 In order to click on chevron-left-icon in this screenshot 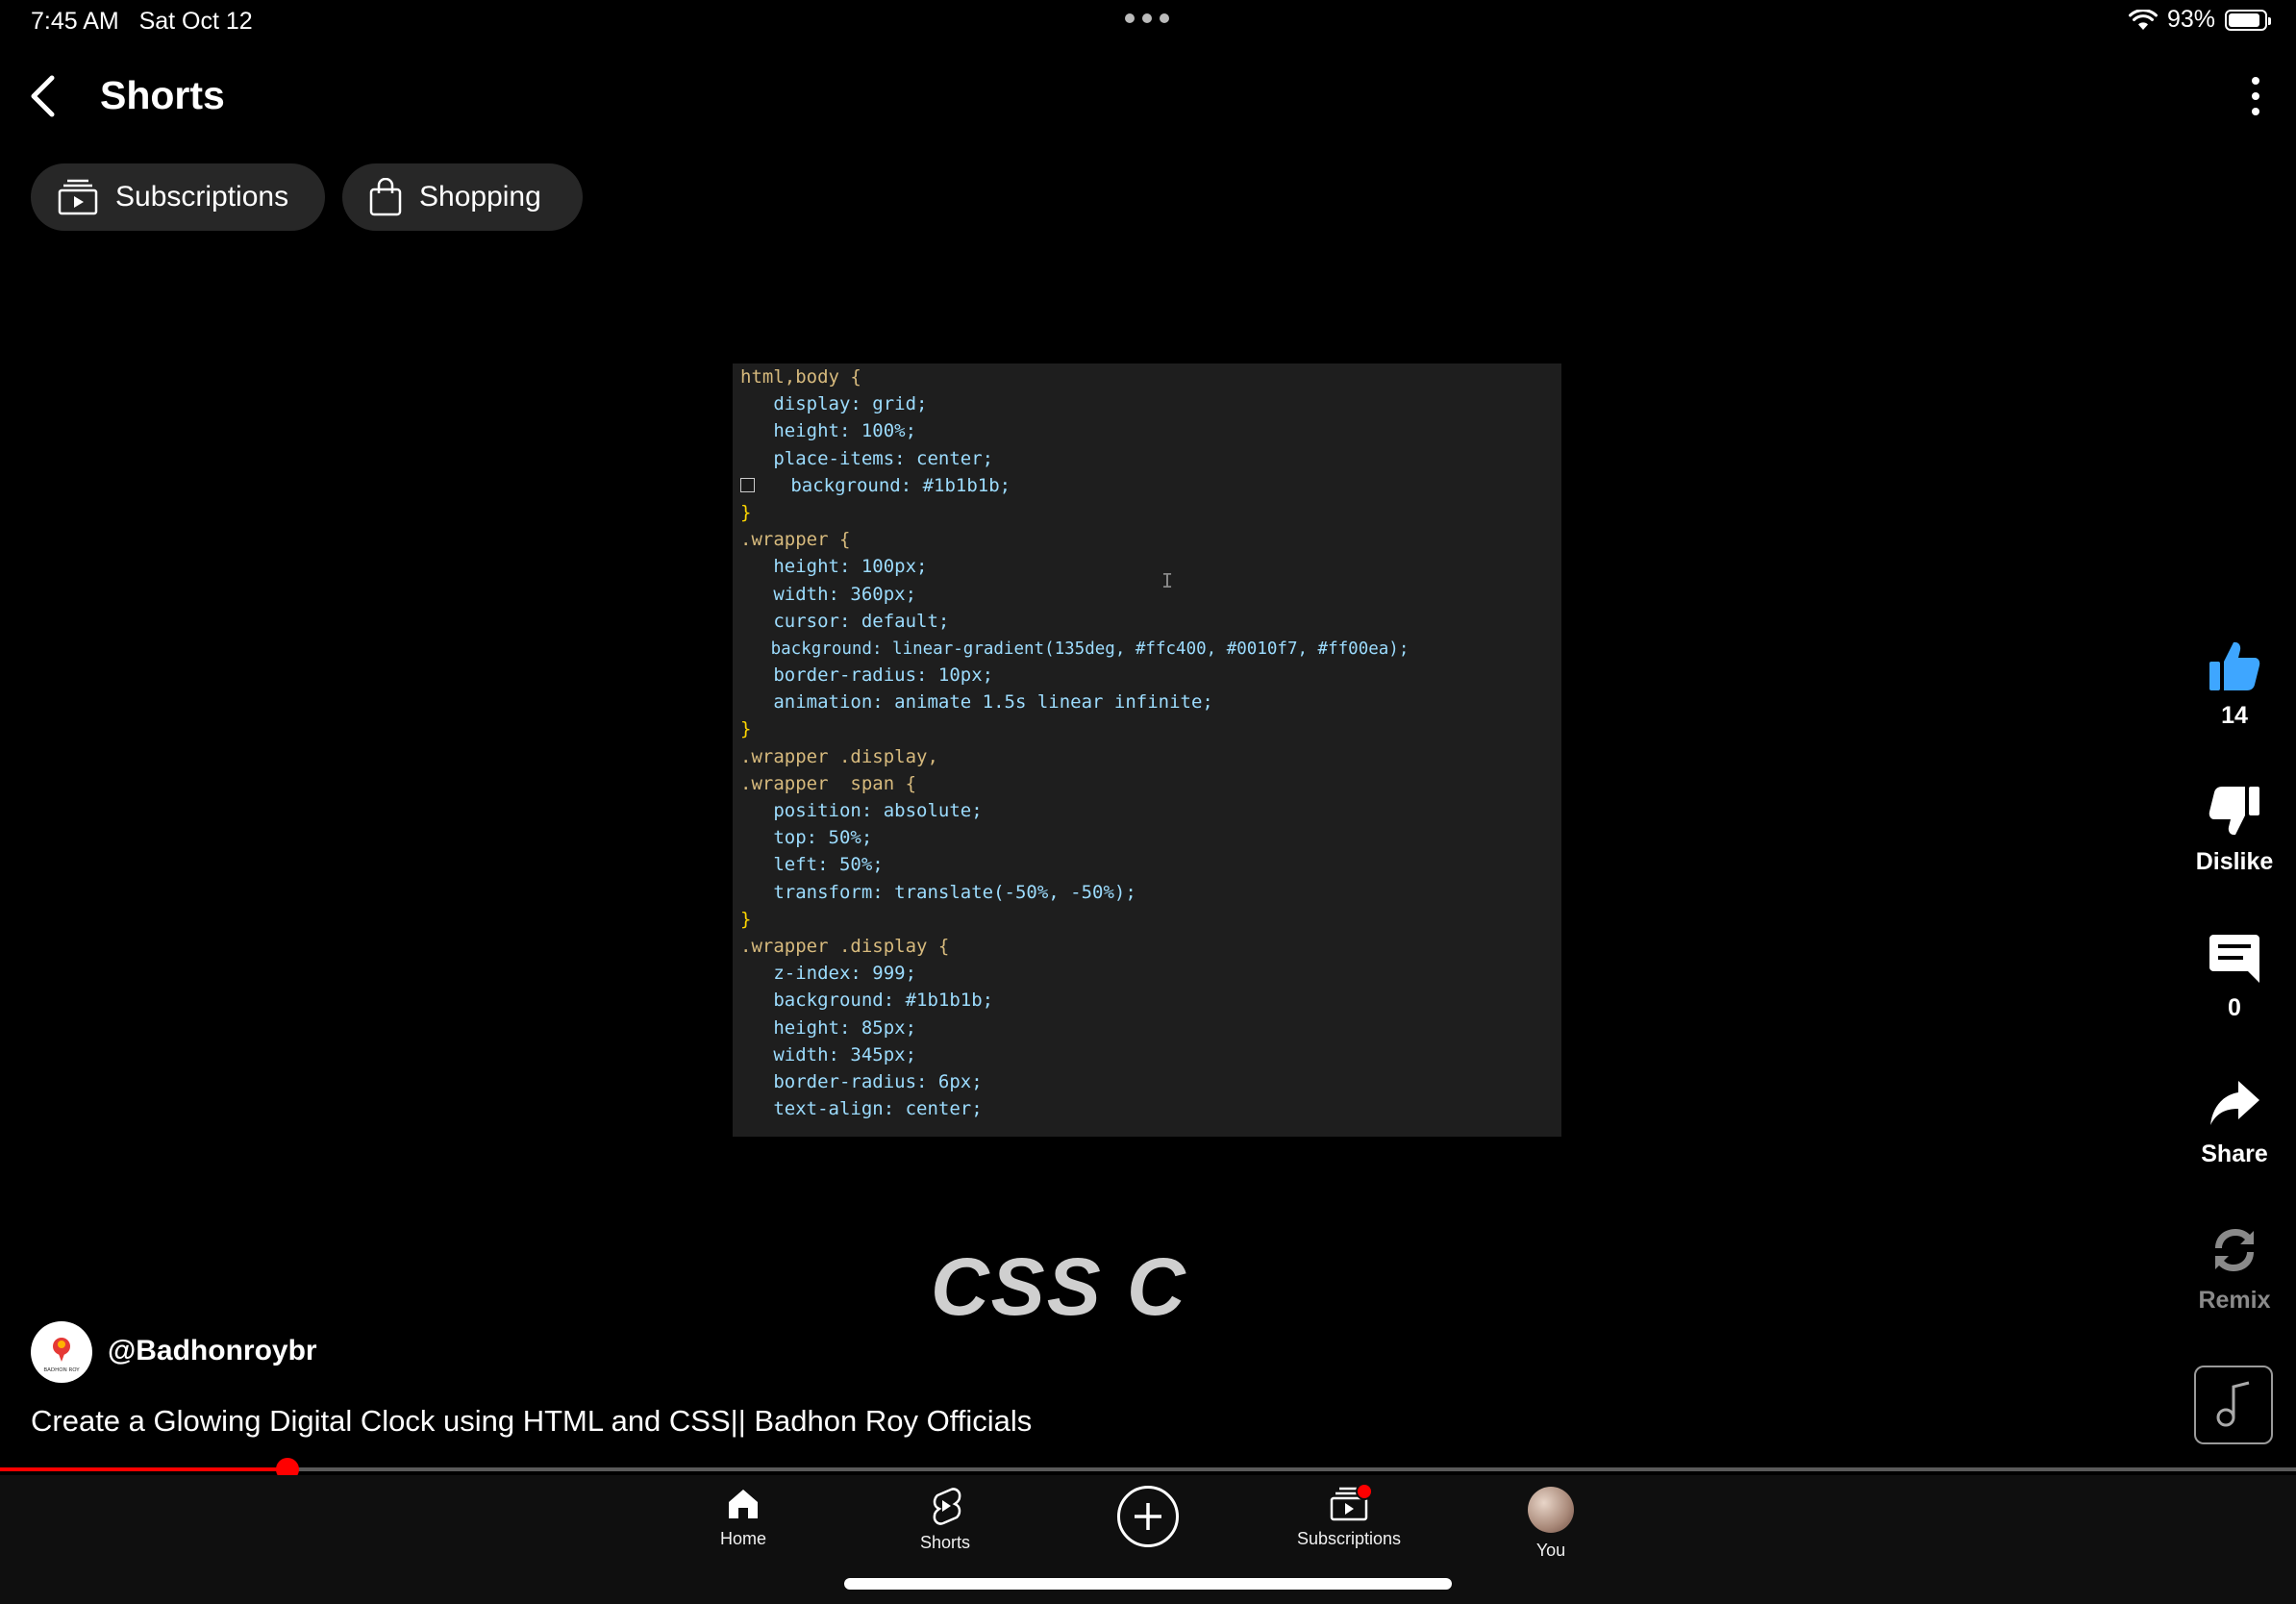, I will do `click(43, 96)`.